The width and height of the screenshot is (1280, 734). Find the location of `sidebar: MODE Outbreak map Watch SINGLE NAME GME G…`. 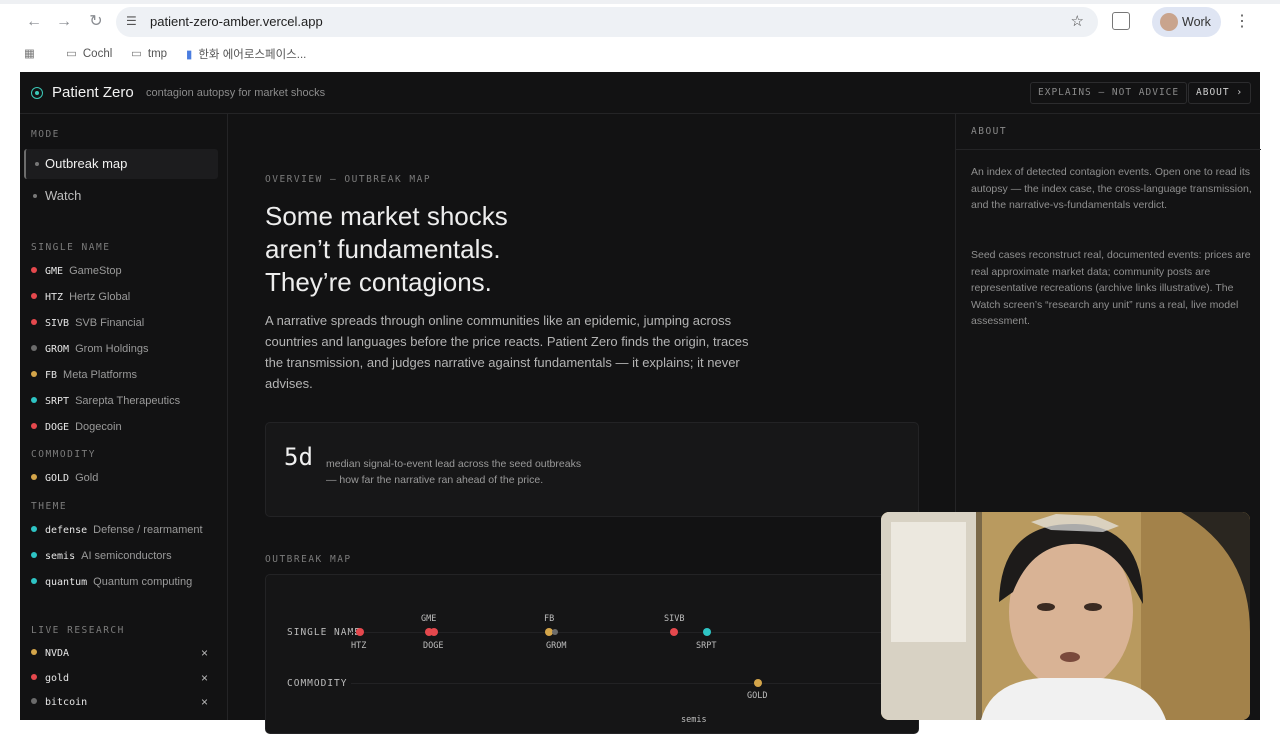

sidebar: MODE Outbreak map Watch SINGLE NAME GME G… is located at coordinates (124, 417).